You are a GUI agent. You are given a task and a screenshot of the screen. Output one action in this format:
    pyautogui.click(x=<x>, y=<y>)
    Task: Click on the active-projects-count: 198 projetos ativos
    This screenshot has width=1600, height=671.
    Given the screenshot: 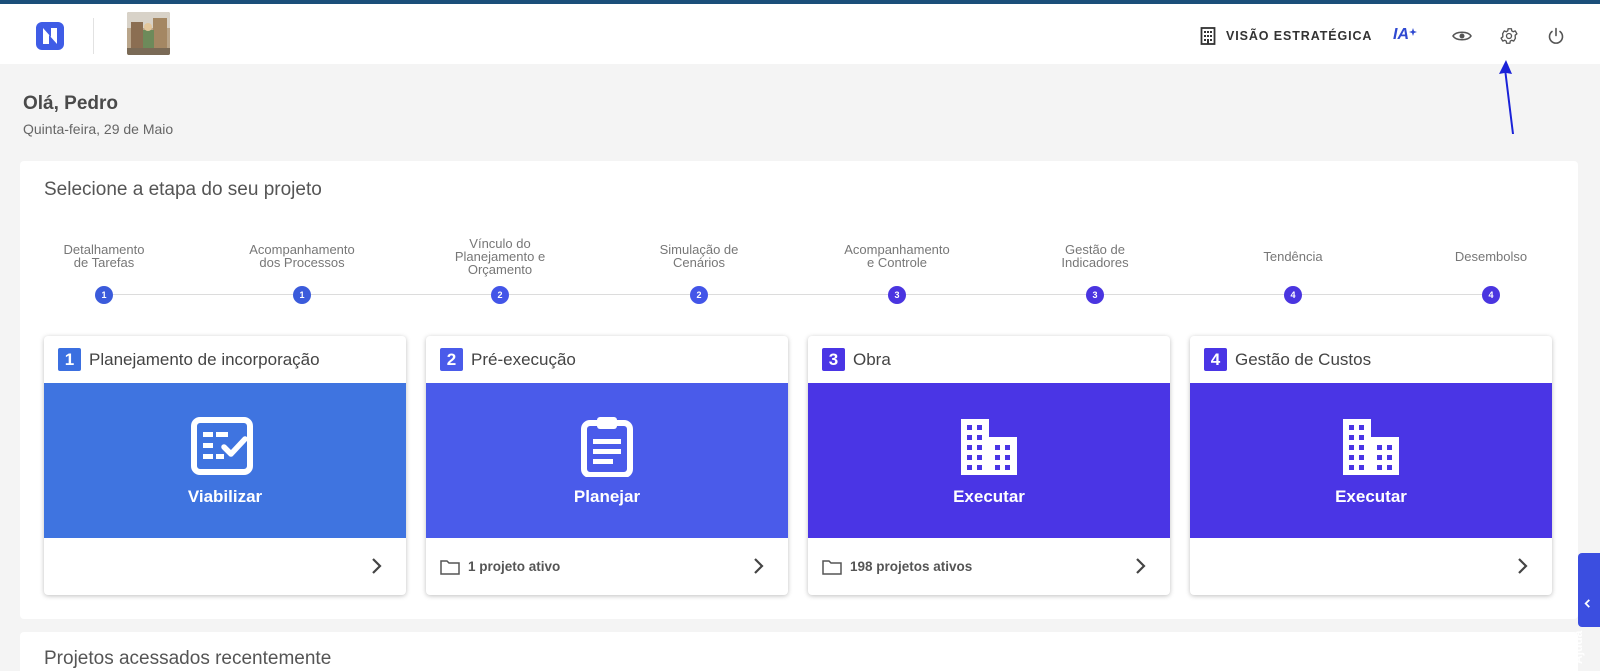 What is the action you would take?
    pyautogui.click(x=911, y=566)
    